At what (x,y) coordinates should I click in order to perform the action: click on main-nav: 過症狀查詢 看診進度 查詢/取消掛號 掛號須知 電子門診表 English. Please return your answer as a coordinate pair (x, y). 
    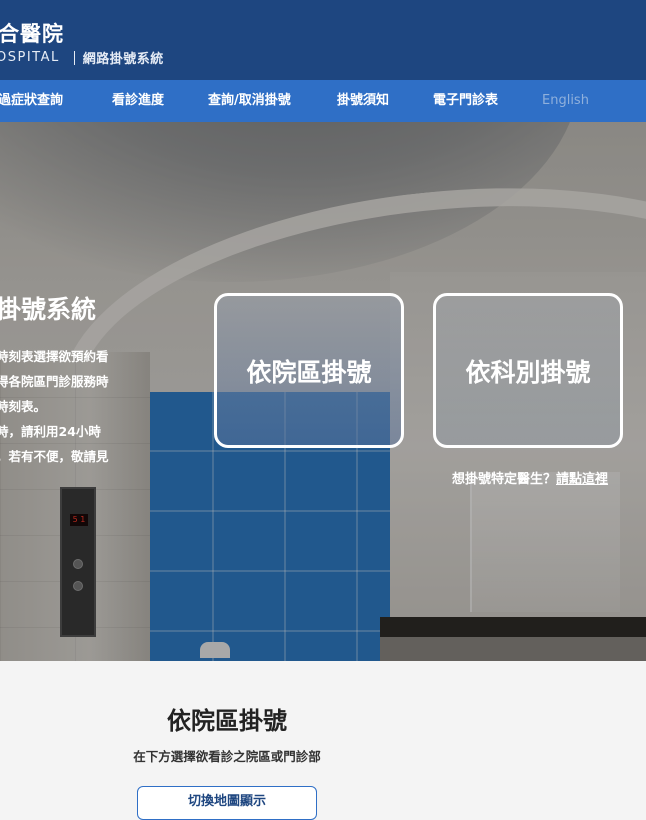
    Looking at the image, I should click on (323, 101).